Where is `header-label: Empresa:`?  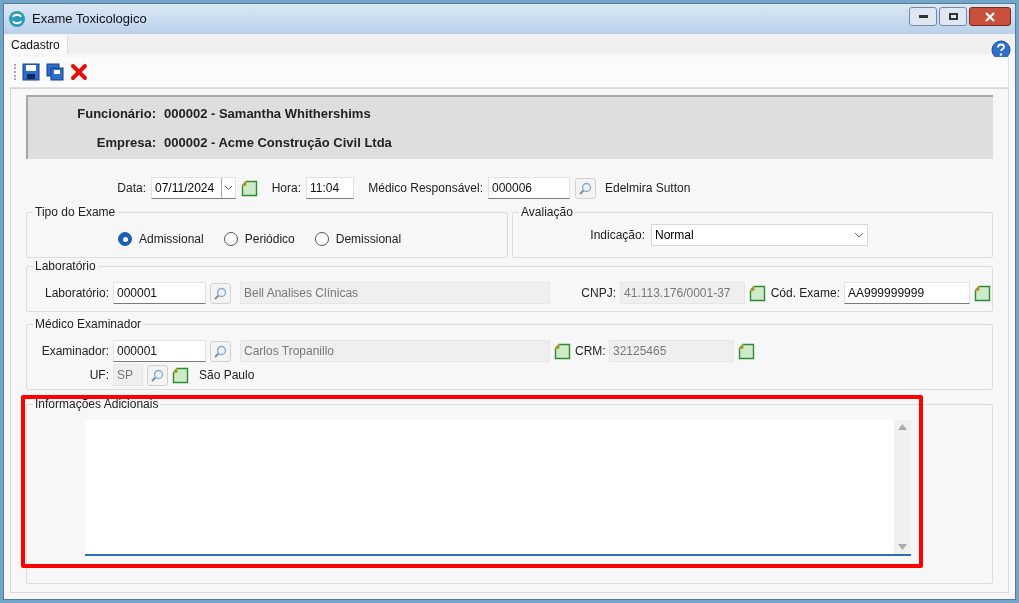 header-label: Empresa: is located at coordinates (125, 143).